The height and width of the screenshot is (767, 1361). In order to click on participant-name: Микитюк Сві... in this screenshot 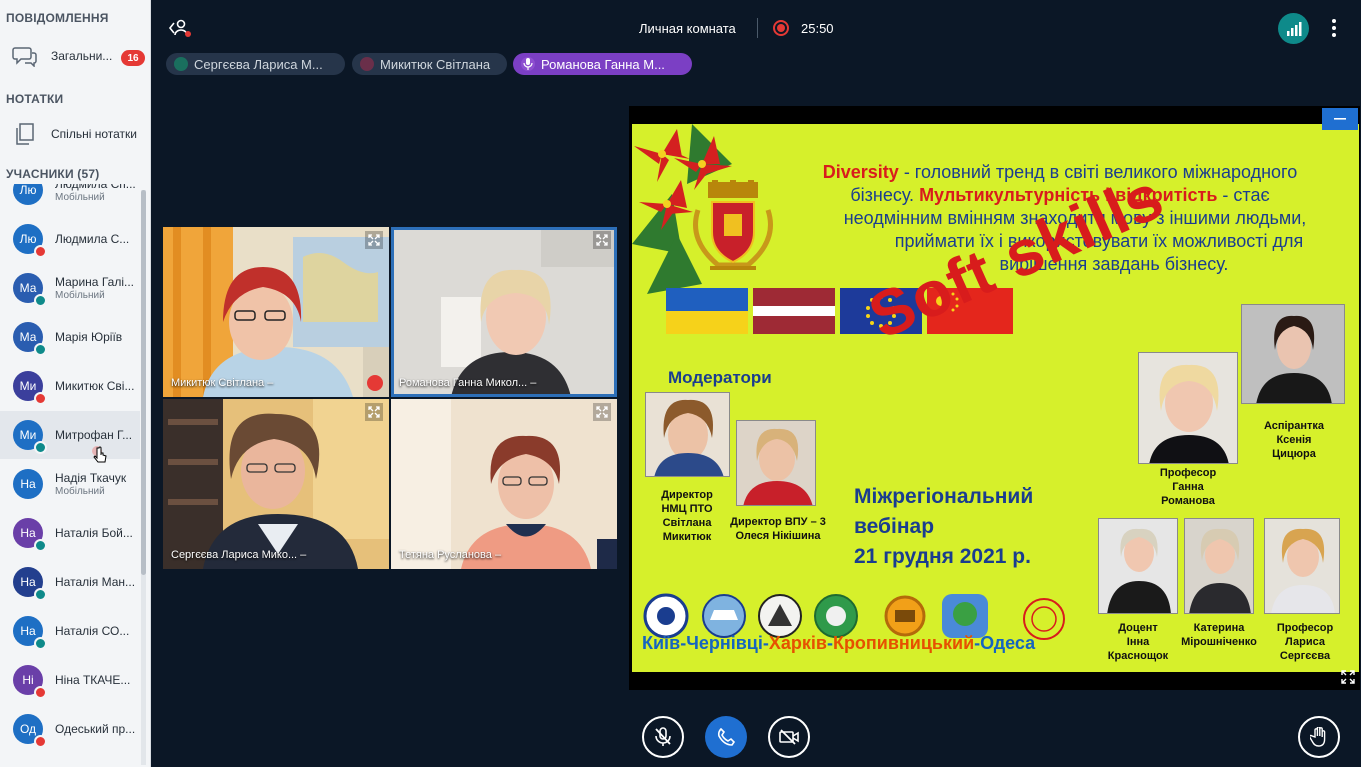, I will do `click(95, 386)`.